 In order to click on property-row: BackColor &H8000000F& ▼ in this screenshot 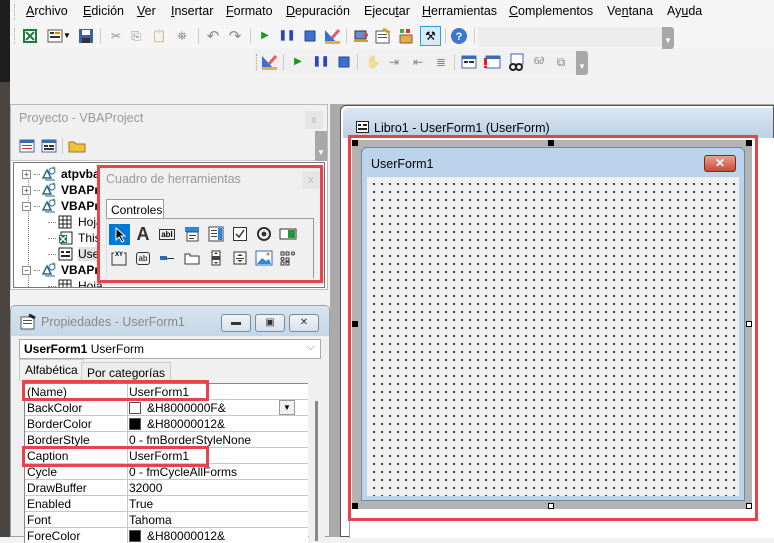, I will do `click(166, 408)`.